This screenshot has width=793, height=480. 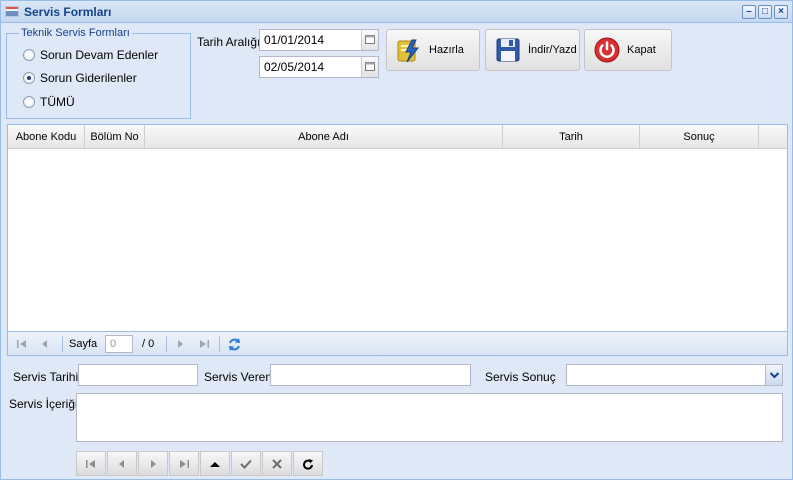 I want to click on service-date-input, so click(x=138, y=375).